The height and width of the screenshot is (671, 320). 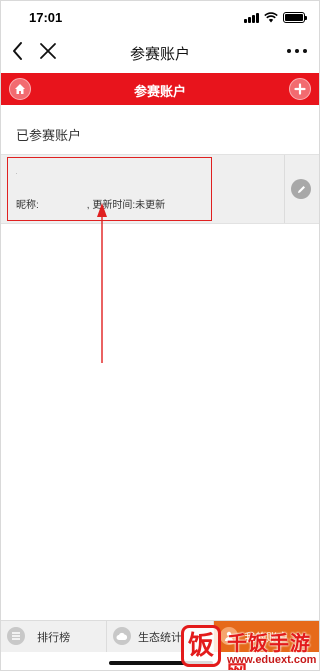 I want to click on home-indicator, so click(x=161, y=663).